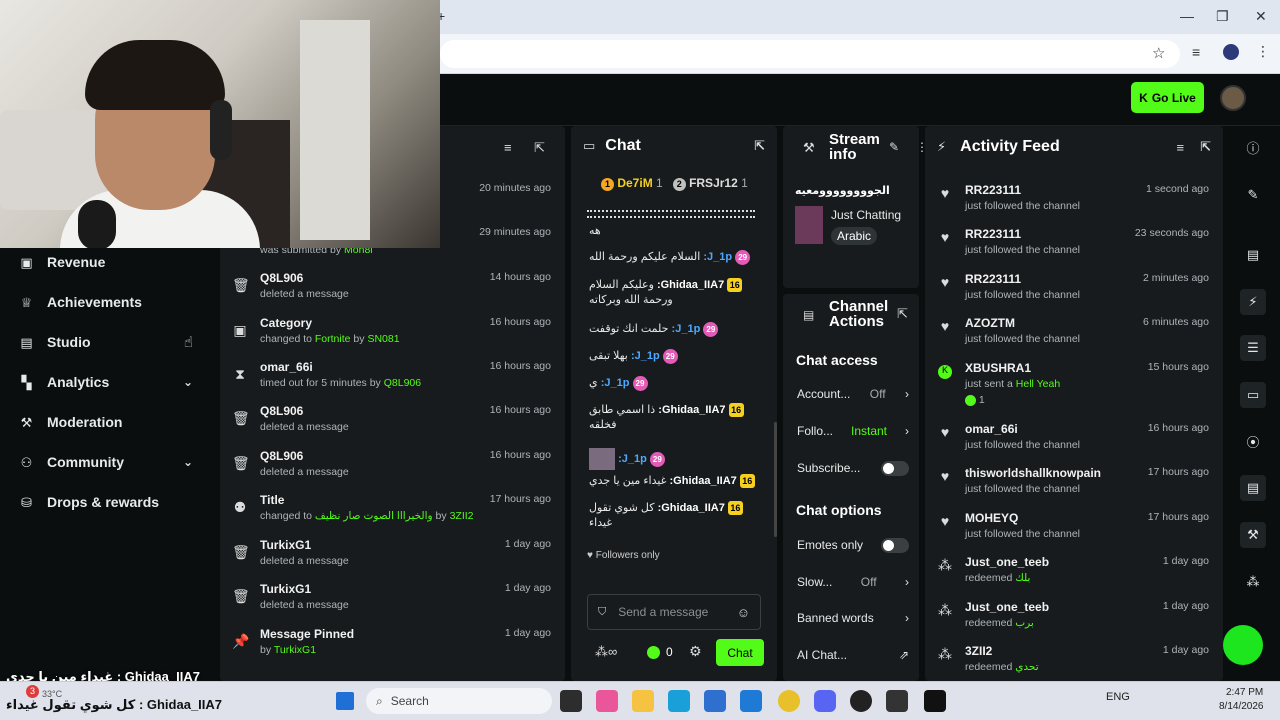  What do you see at coordinates (895, 545) in the screenshot?
I see `emotes-only-toggle` at bounding box center [895, 545].